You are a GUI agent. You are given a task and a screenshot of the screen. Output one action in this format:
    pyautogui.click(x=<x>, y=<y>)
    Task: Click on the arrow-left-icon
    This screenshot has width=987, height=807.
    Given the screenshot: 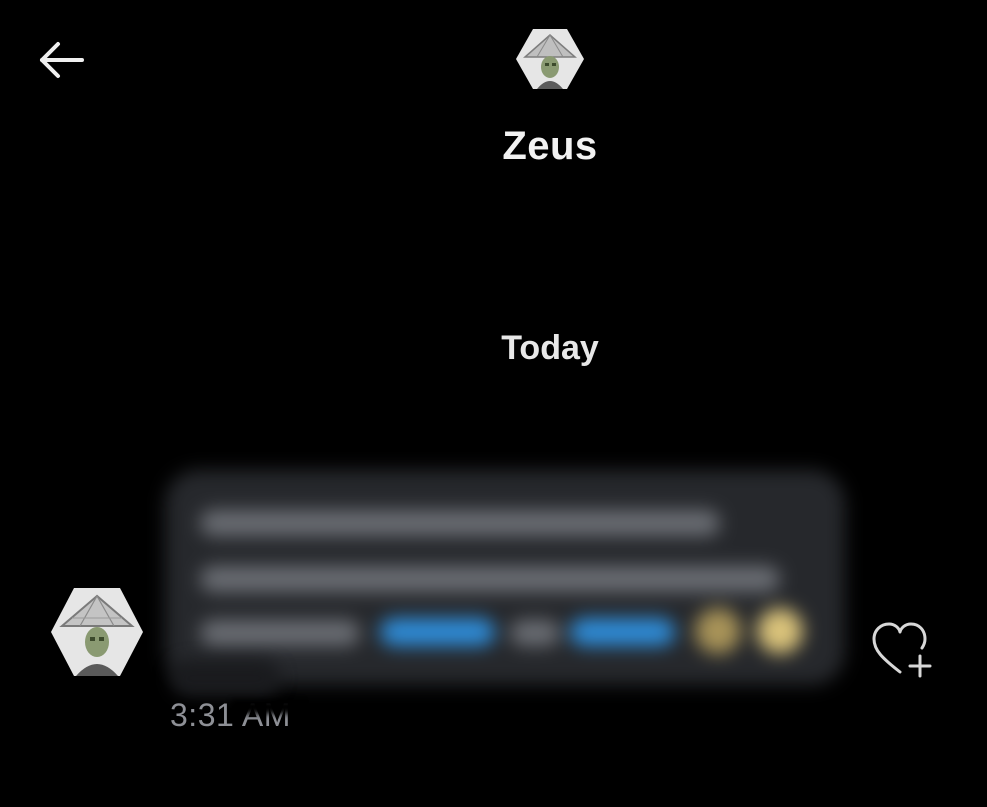 What is the action you would take?
    pyautogui.click(x=62, y=60)
    